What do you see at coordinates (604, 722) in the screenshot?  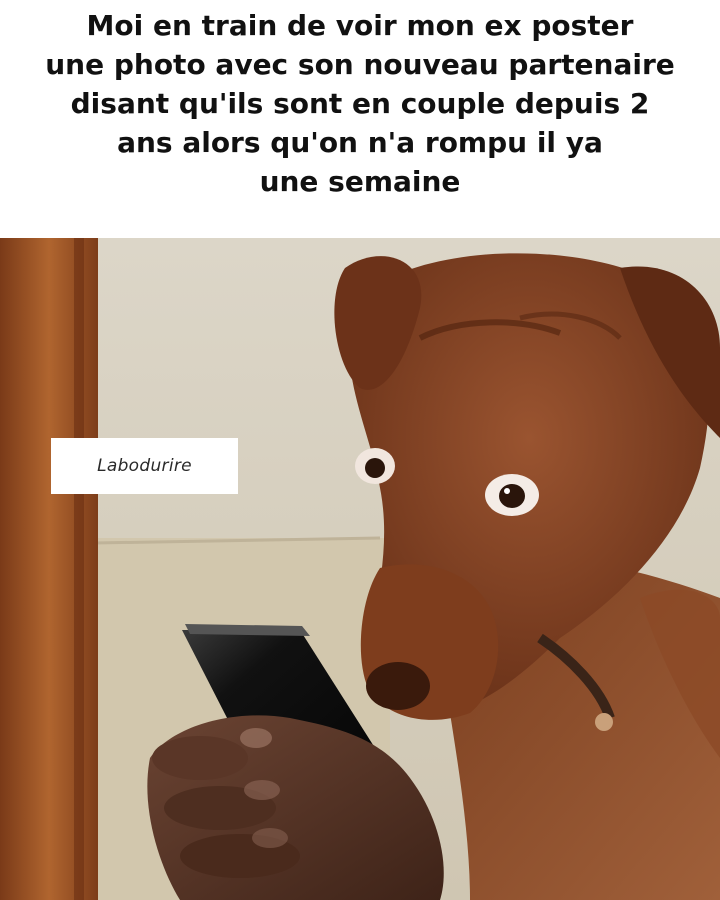 I see `collar-tag` at bounding box center [604, 722].